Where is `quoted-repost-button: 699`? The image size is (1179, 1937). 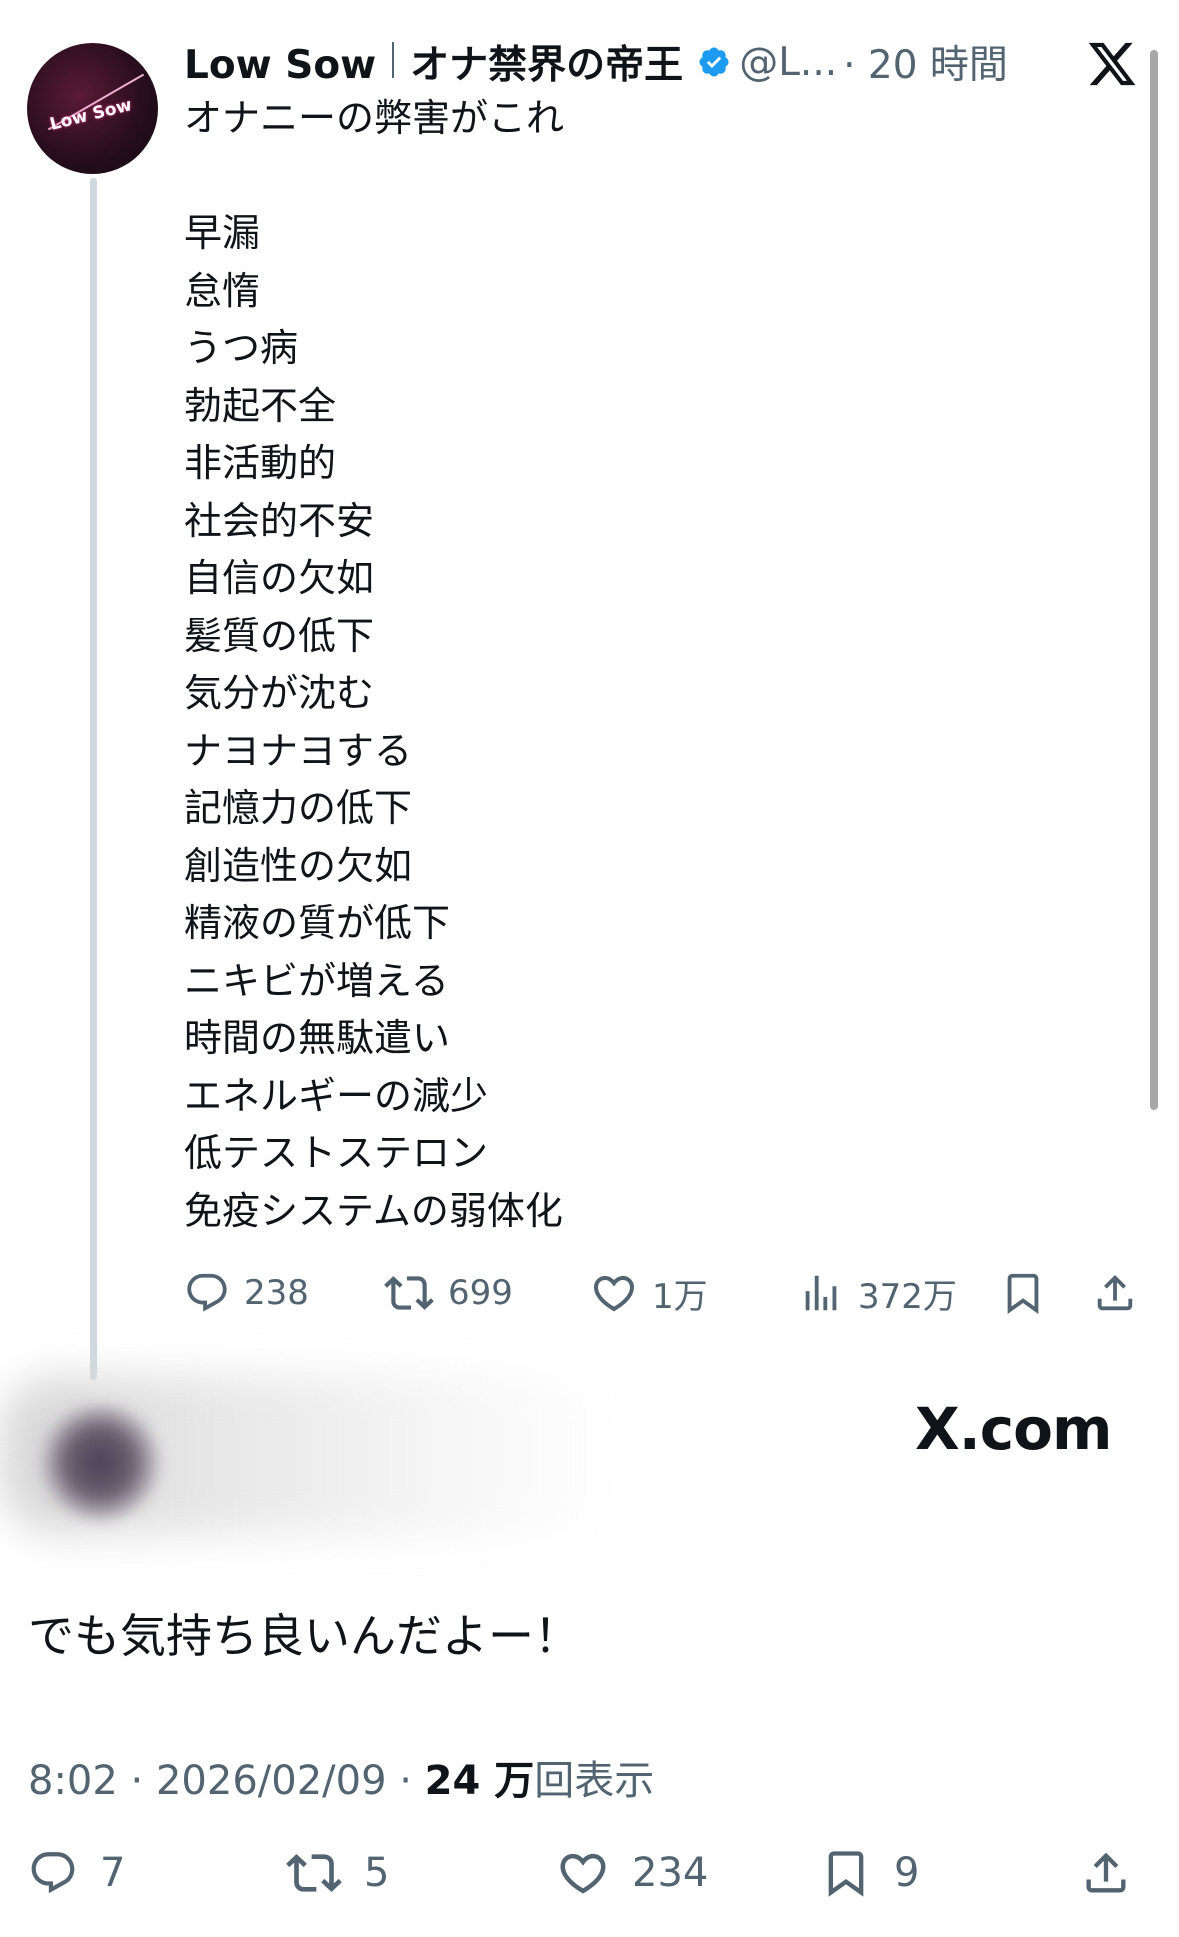 quoted-repost-button: 699 is located at coordinates (448, 1293).